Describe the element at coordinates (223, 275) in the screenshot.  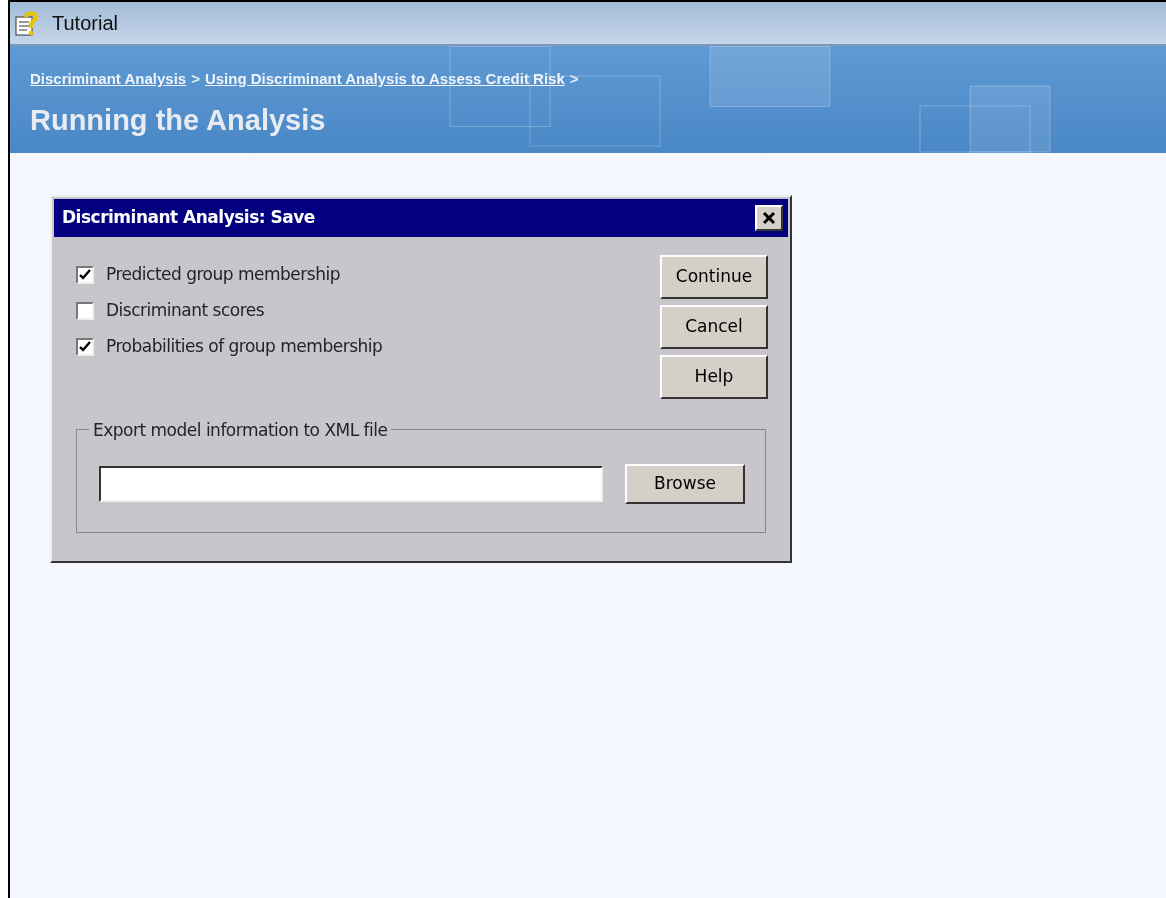
I see `checkbox-label: Predicted group membership` at that location.